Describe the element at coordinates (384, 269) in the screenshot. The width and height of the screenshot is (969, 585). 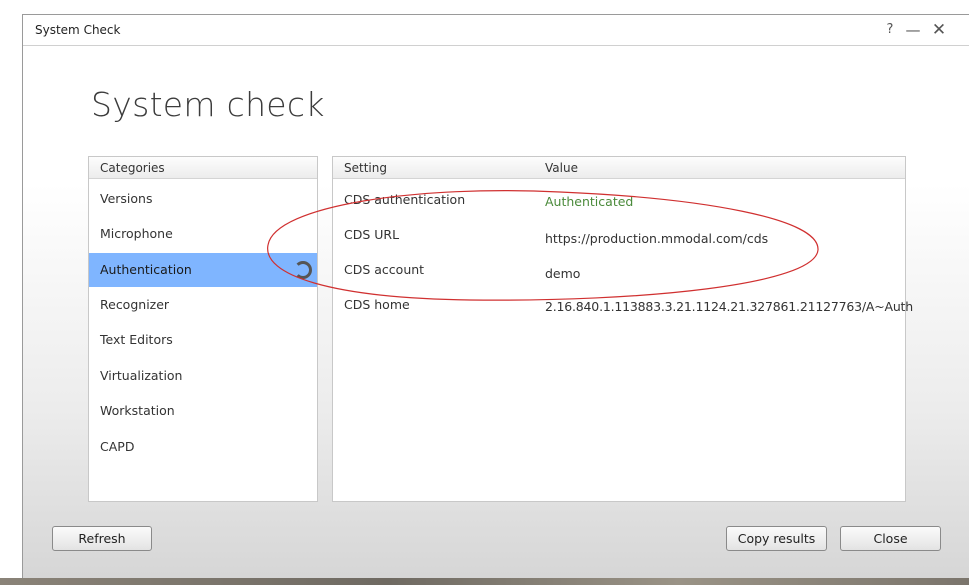
I see `setting-cell: CDS account` at that location.